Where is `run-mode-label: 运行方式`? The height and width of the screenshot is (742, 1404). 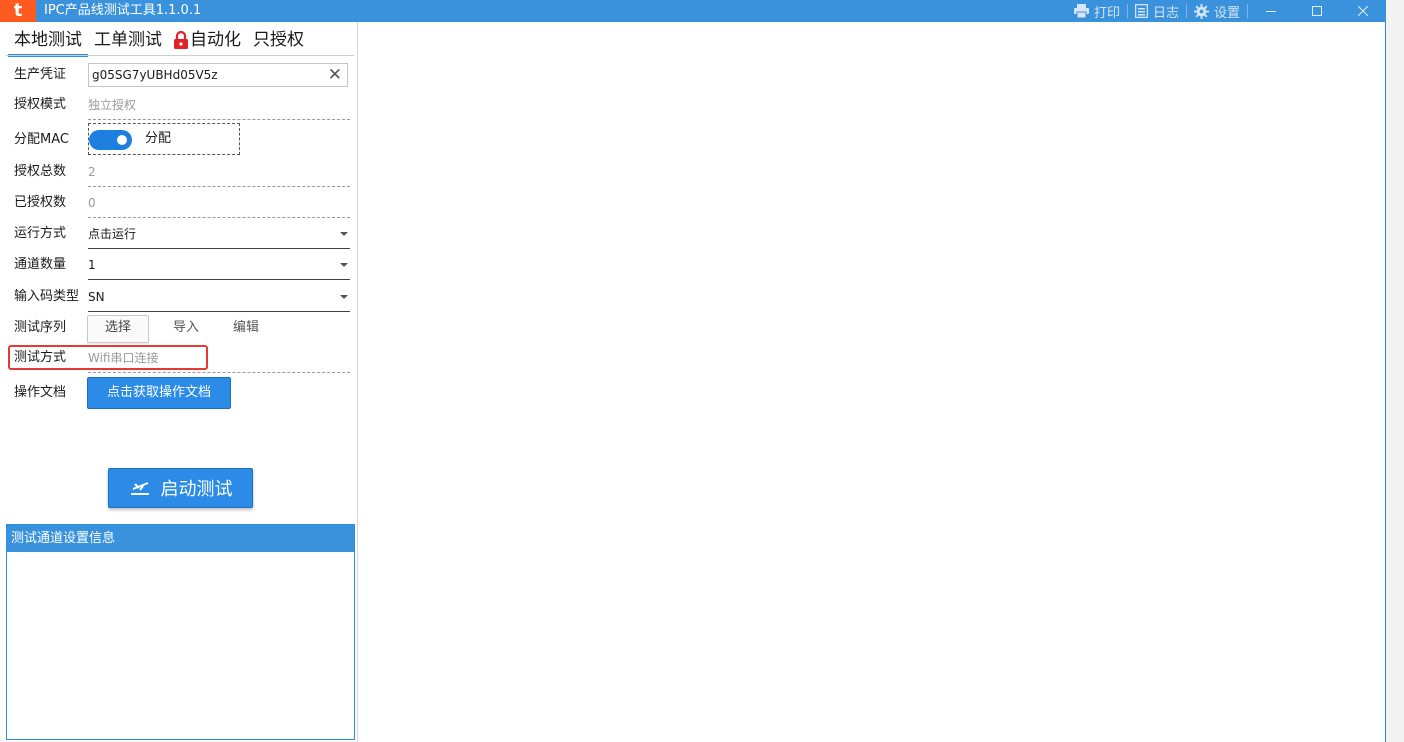
run-mode-label: 运行方式 is located at coordinates (40, 233).